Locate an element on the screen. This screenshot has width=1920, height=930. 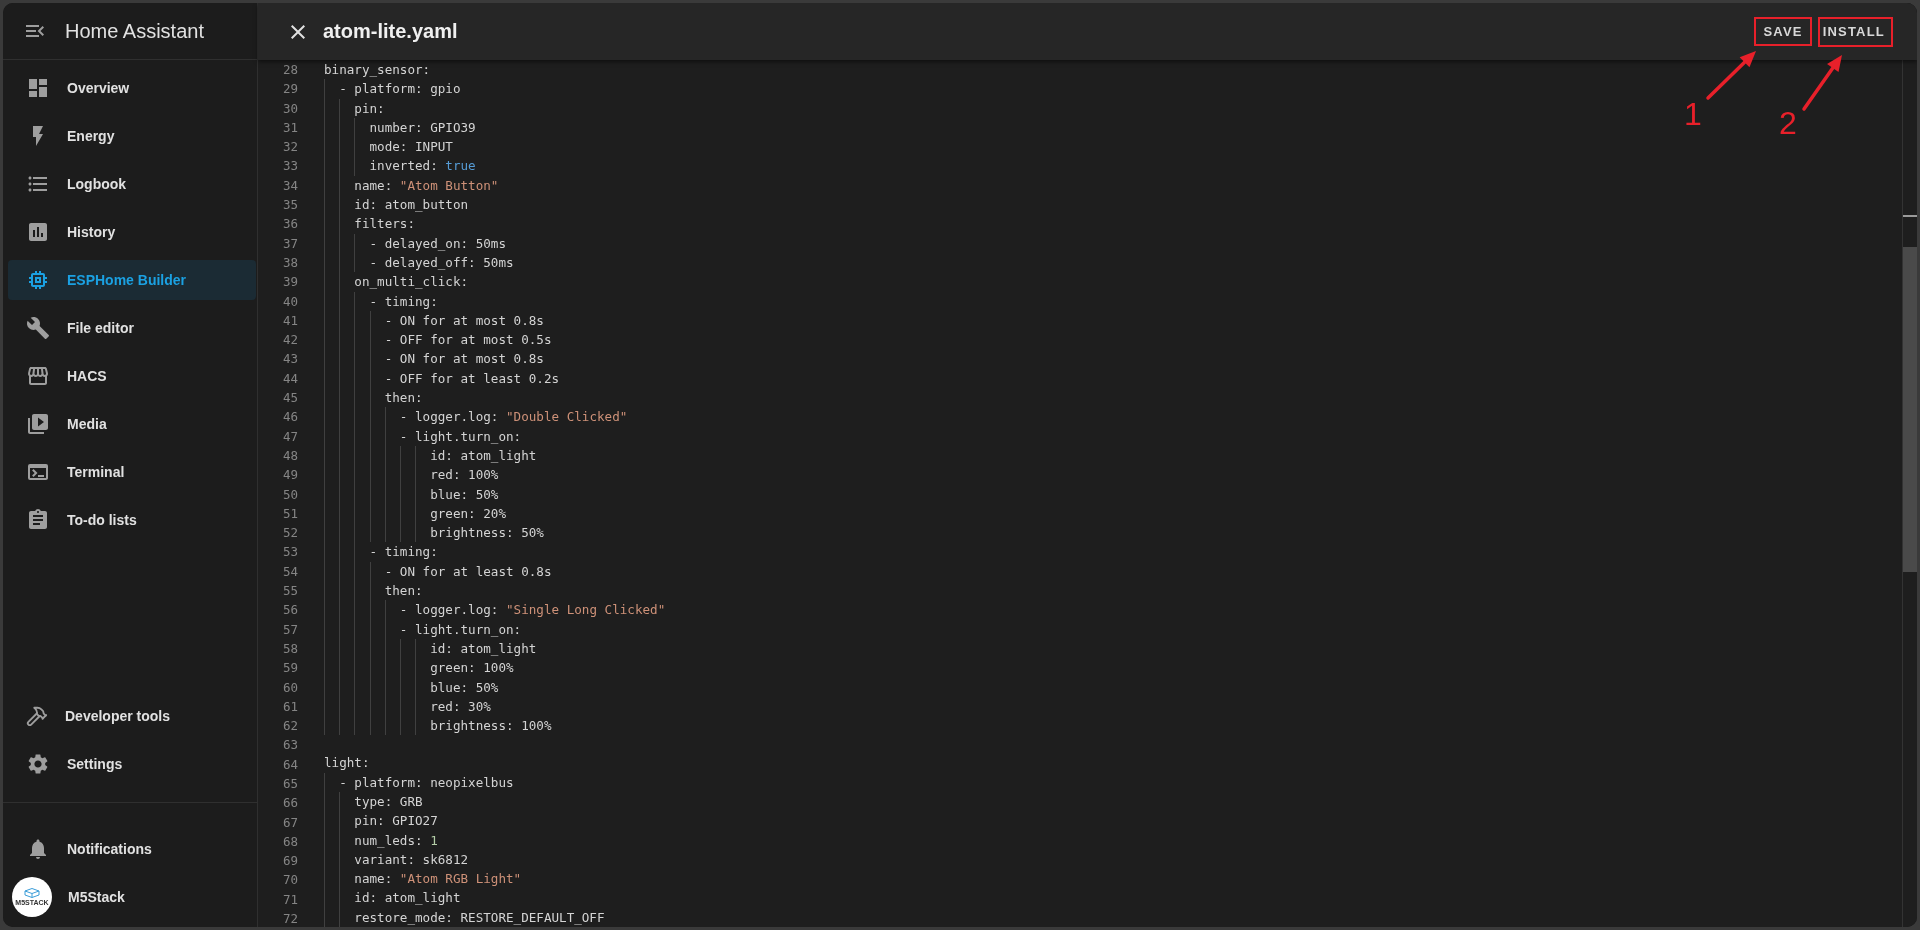
line-number: 65 is located at coordinates (289, 784).